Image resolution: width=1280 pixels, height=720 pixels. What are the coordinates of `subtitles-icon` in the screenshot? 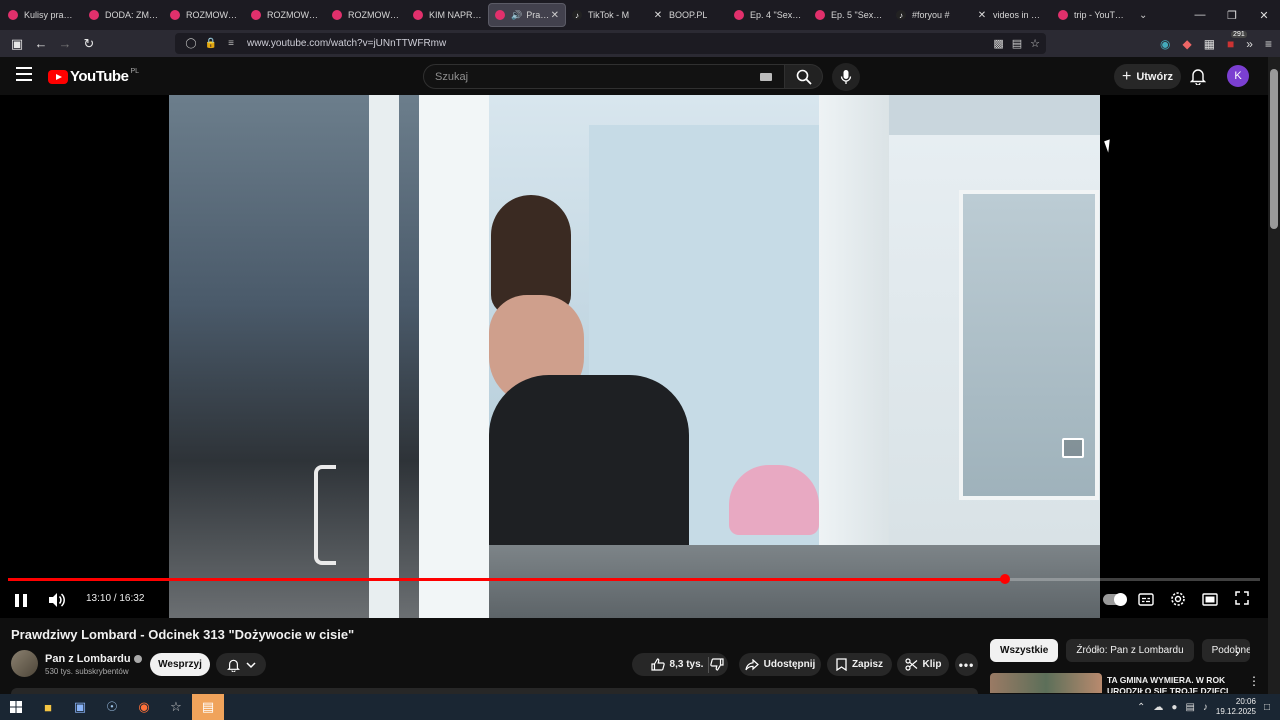 It's located at (1146, 599).